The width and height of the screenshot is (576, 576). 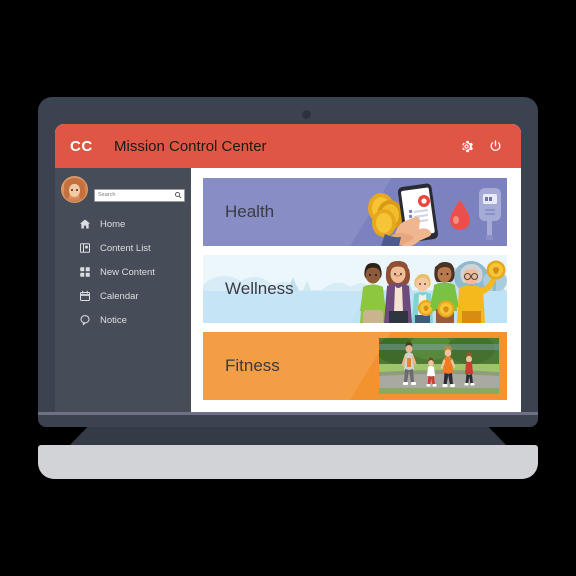 What do you see at coordinates (481, 146) in the screenshot?
I see `header-actions` at bounding box center [481, 146].